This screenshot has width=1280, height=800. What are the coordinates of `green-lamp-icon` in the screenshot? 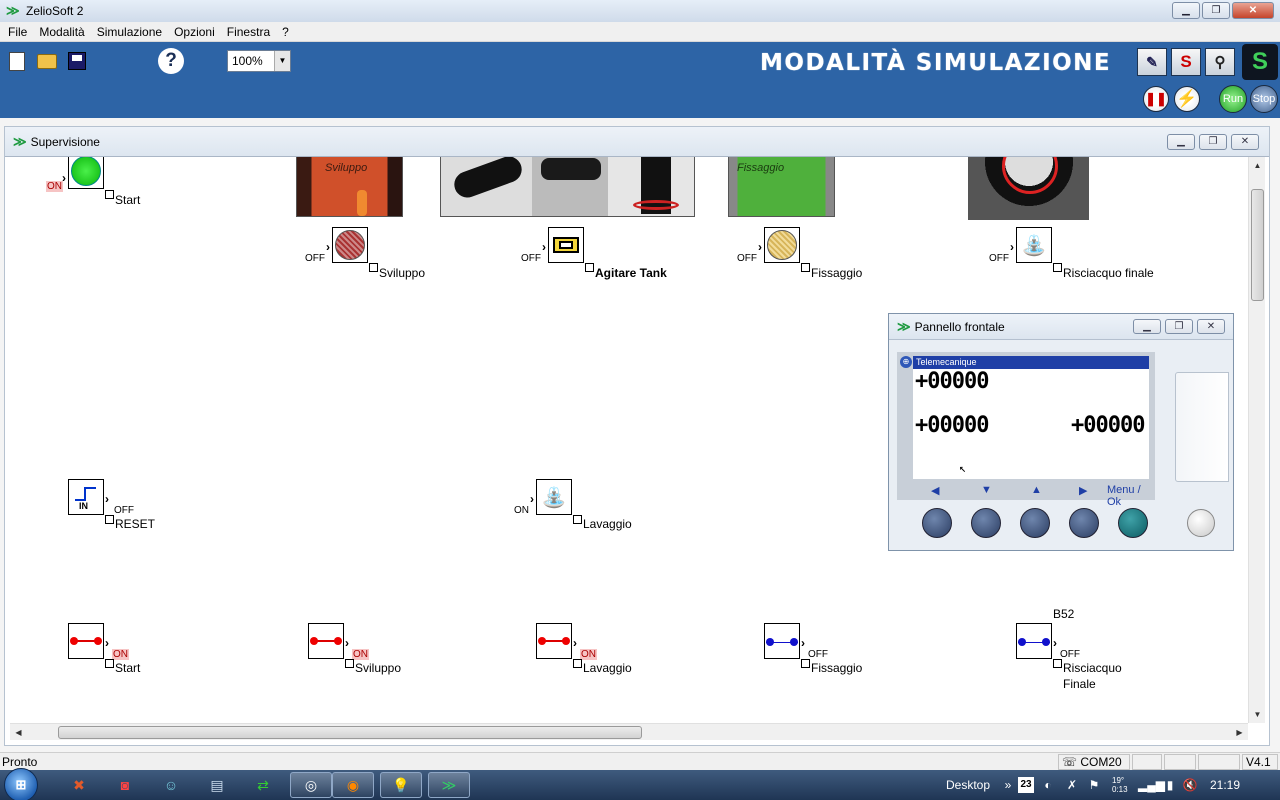 It's located at (86, 171).